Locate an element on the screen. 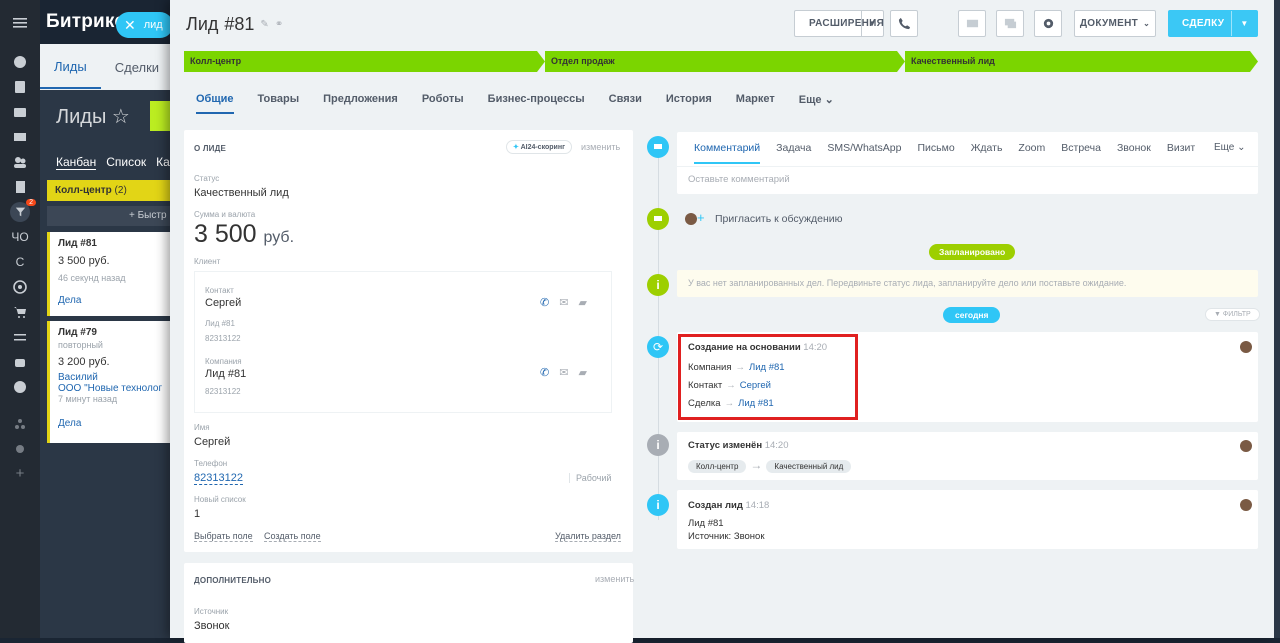 The image size is (1280, 643). phone-button is located at coordinates (904, 23).